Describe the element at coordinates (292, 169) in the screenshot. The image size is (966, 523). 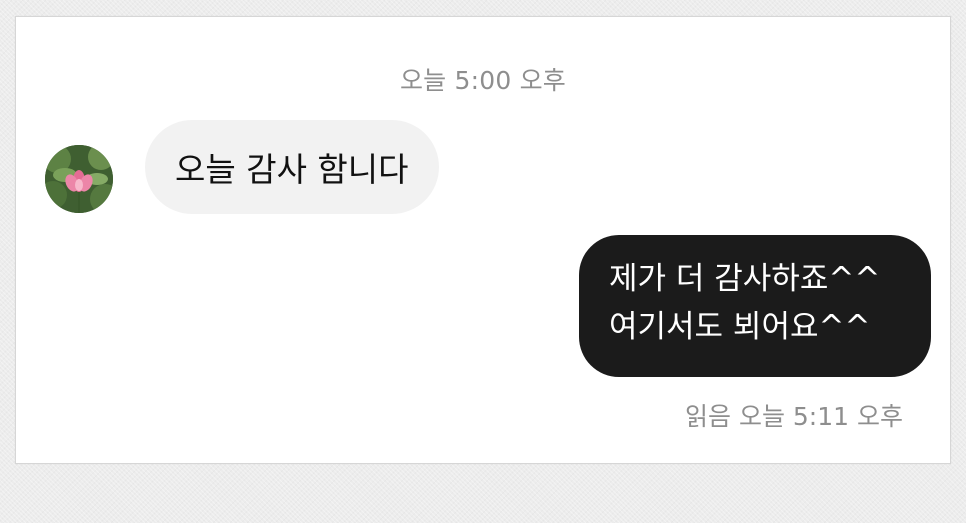
I see `incoming-message-text: 오늘 감사 함니다` at that location.